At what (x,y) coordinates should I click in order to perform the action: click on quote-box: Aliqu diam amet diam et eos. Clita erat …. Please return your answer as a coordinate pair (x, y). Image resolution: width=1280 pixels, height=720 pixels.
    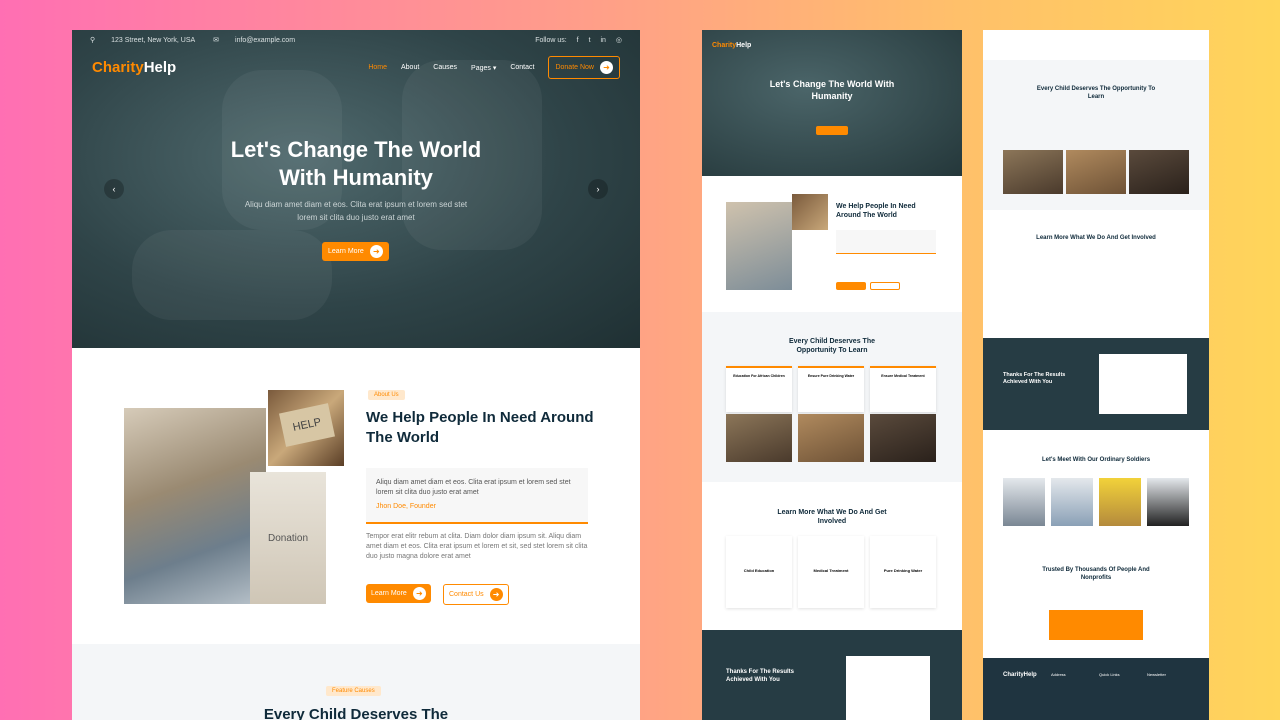
    Looking at the image, I should click on (477, 496).